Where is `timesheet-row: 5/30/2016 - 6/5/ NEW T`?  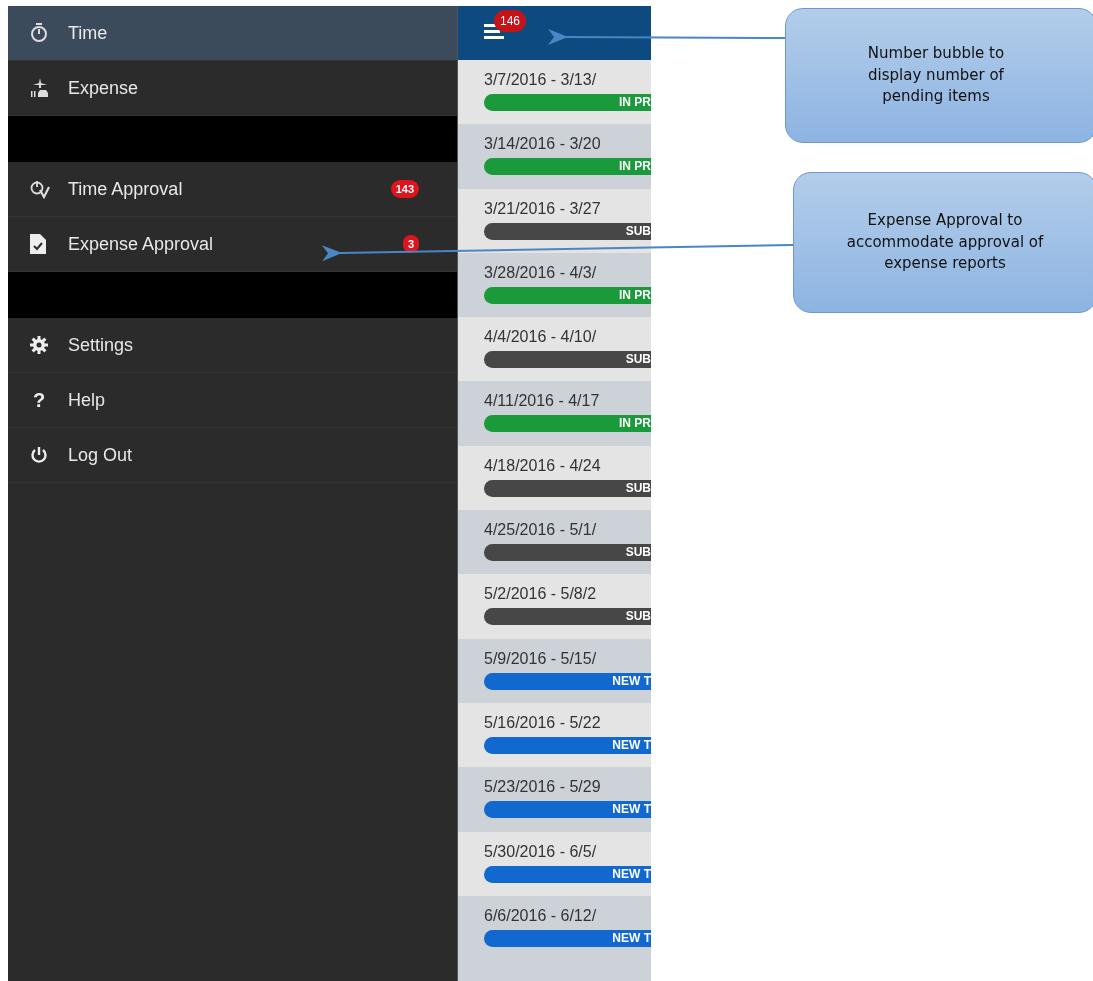
timesheet-row: 5/30/2016 - 6/5/ NEW T is located at coordinates (554, 863).